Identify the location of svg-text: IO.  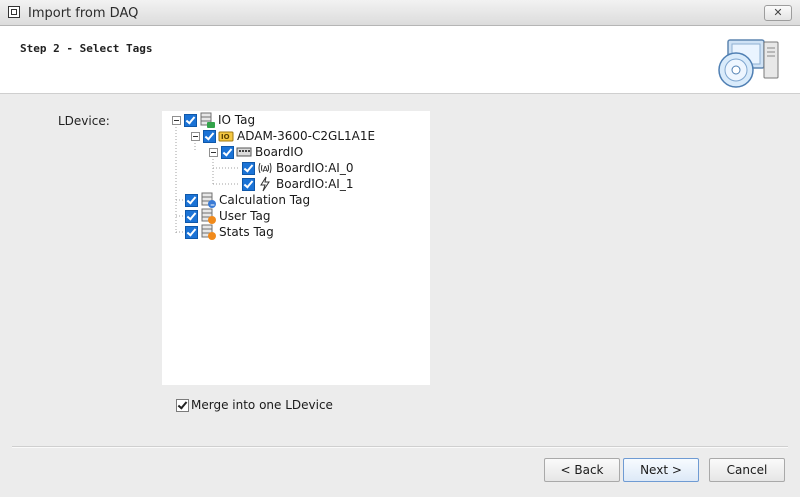
(225, 137).